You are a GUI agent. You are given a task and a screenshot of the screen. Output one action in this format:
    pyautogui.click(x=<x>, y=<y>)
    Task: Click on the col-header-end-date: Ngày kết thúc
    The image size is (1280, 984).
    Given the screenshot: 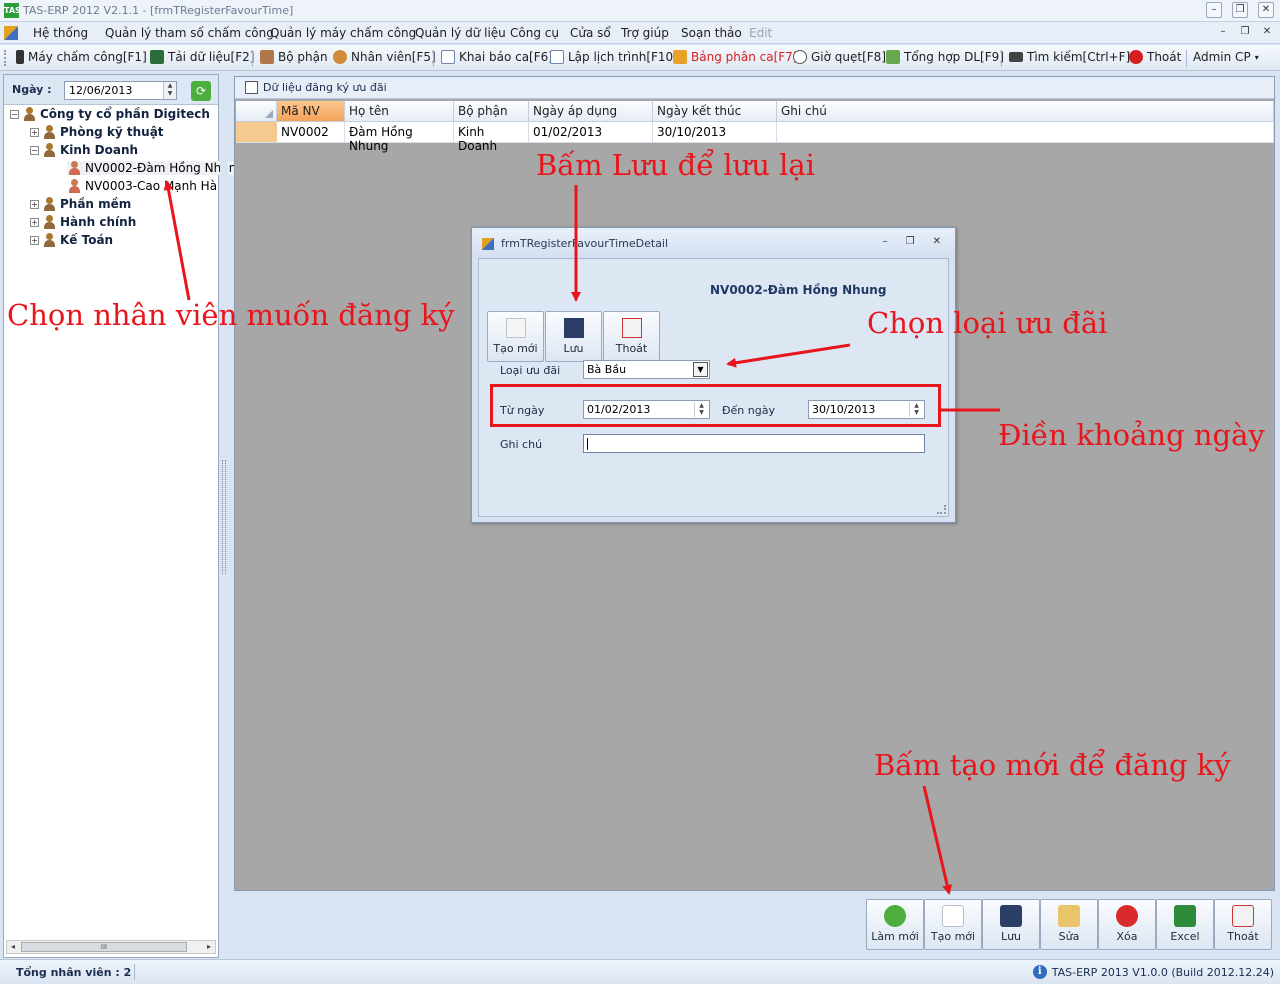 What is the action you would take?
    pyautogui.click(x=715, y=111)
    